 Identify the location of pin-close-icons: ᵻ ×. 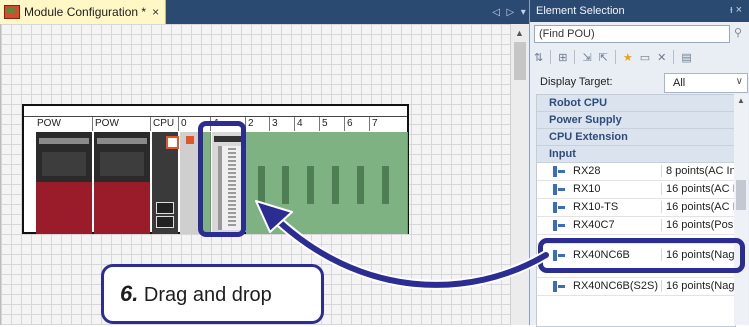
(736, 10).